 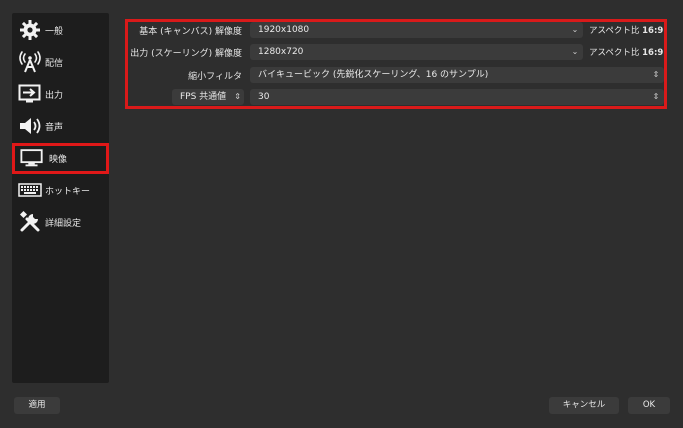 I want to click on output-icon, so click(x=30, y=94).